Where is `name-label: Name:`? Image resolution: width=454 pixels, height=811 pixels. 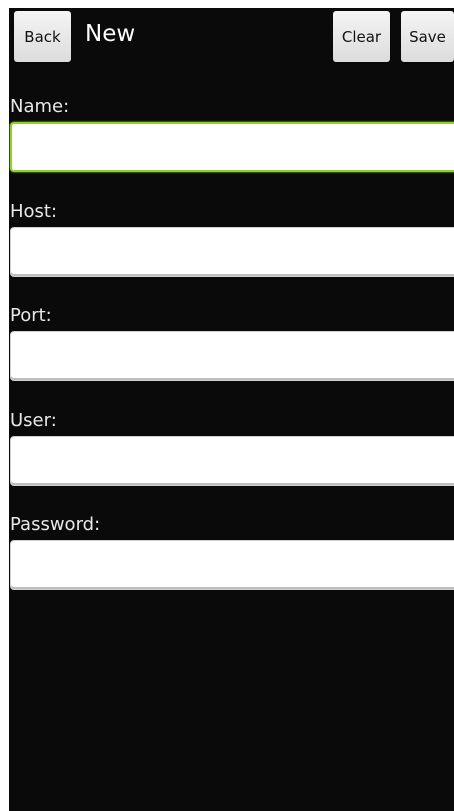 name-label: Name: is located at coordinates (40, 106).